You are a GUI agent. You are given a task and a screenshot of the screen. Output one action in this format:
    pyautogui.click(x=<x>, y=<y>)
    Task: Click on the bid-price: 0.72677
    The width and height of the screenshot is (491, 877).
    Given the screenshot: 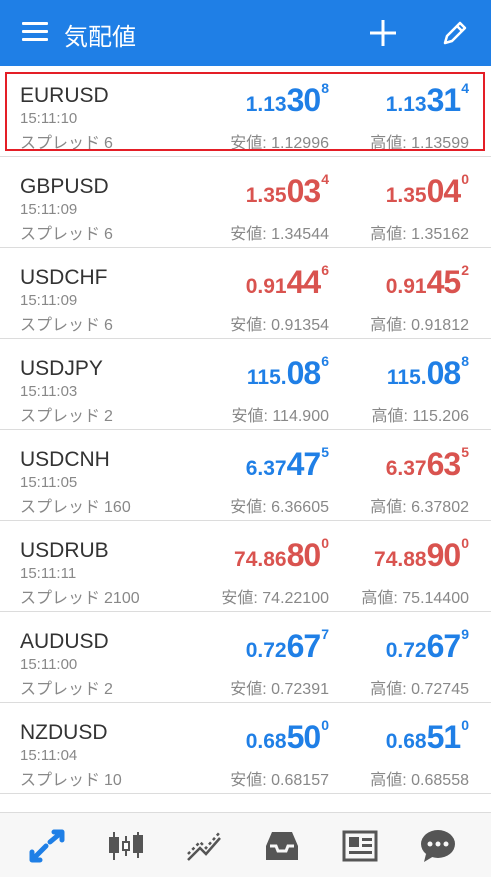 What is the action you would take?
    pyautogui.click(x=287, y=645)
    